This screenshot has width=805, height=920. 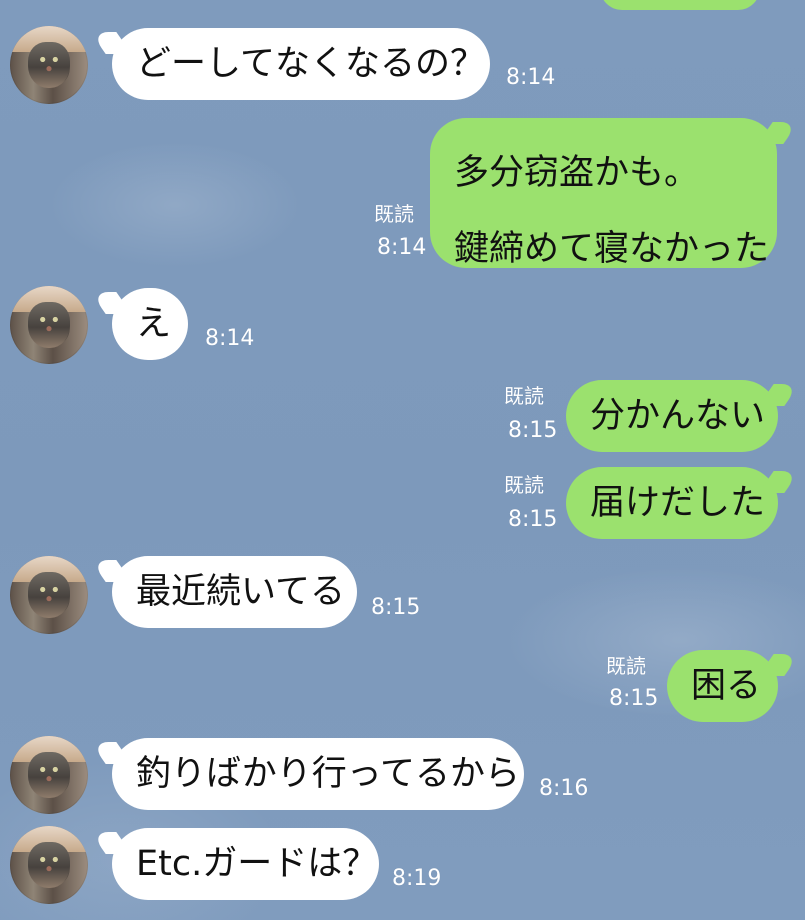 What do you see at coordinates (680, 5) in the screenshot?
I see `partial-outgoing-bubble` at bounding box center [680, 5].